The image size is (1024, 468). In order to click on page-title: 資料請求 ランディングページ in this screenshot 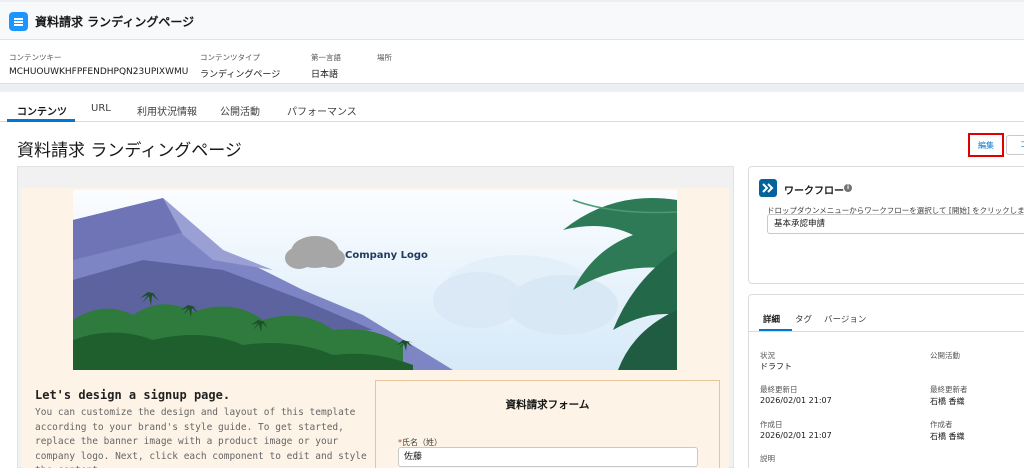, I will do `click(129, 151)`.